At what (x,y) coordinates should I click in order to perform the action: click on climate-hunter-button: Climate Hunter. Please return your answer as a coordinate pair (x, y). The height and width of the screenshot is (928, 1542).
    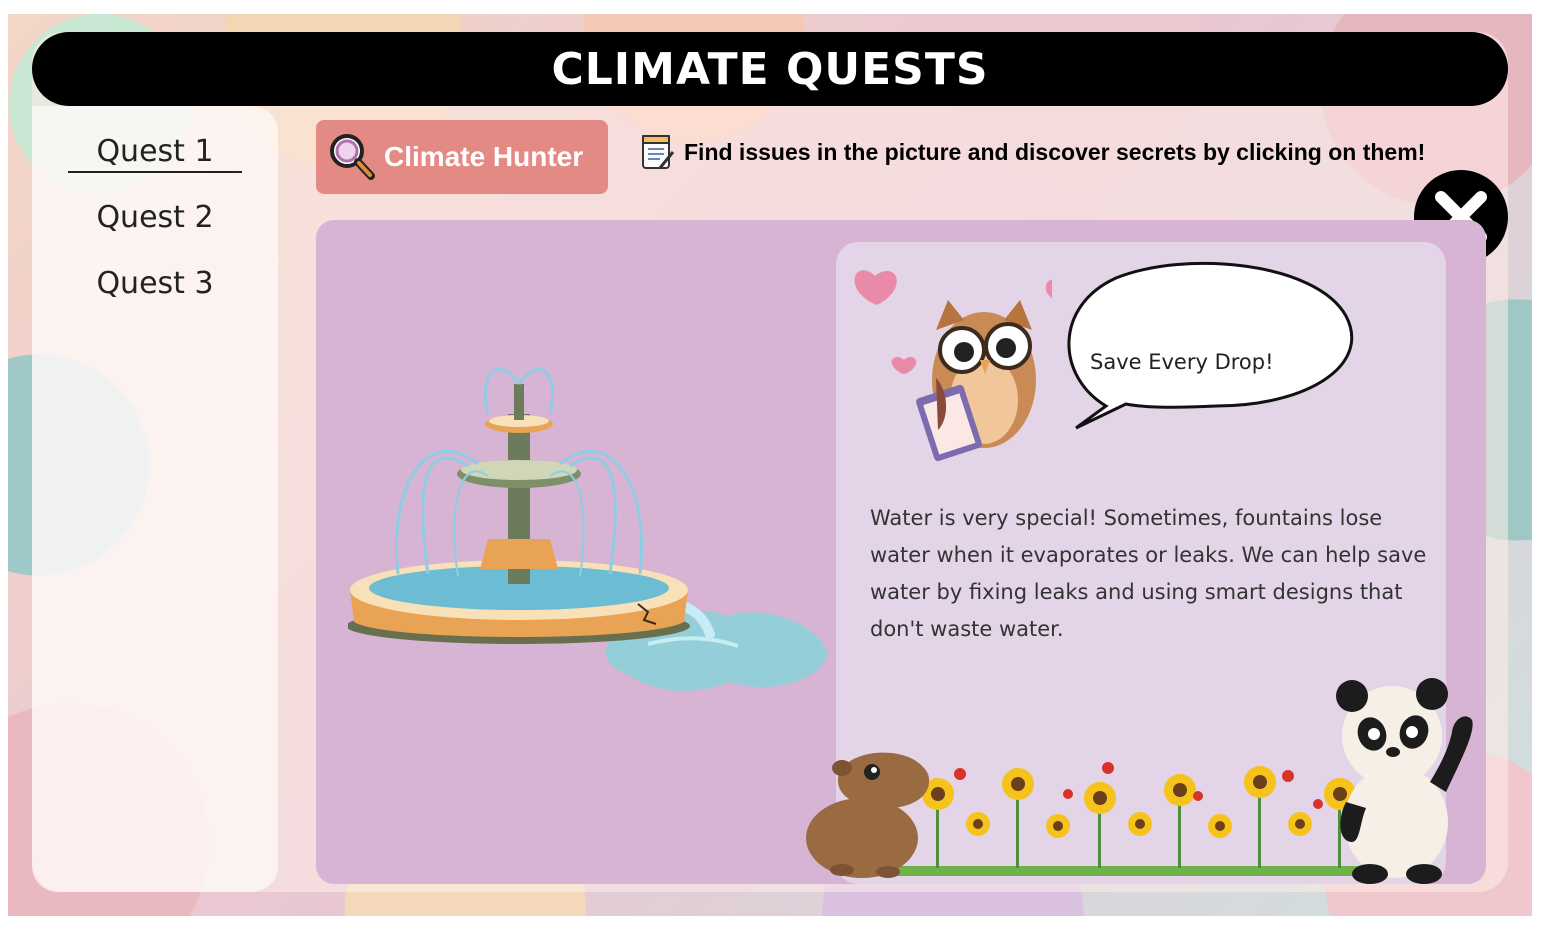
    Looking at the image, I should click on (462, 157).